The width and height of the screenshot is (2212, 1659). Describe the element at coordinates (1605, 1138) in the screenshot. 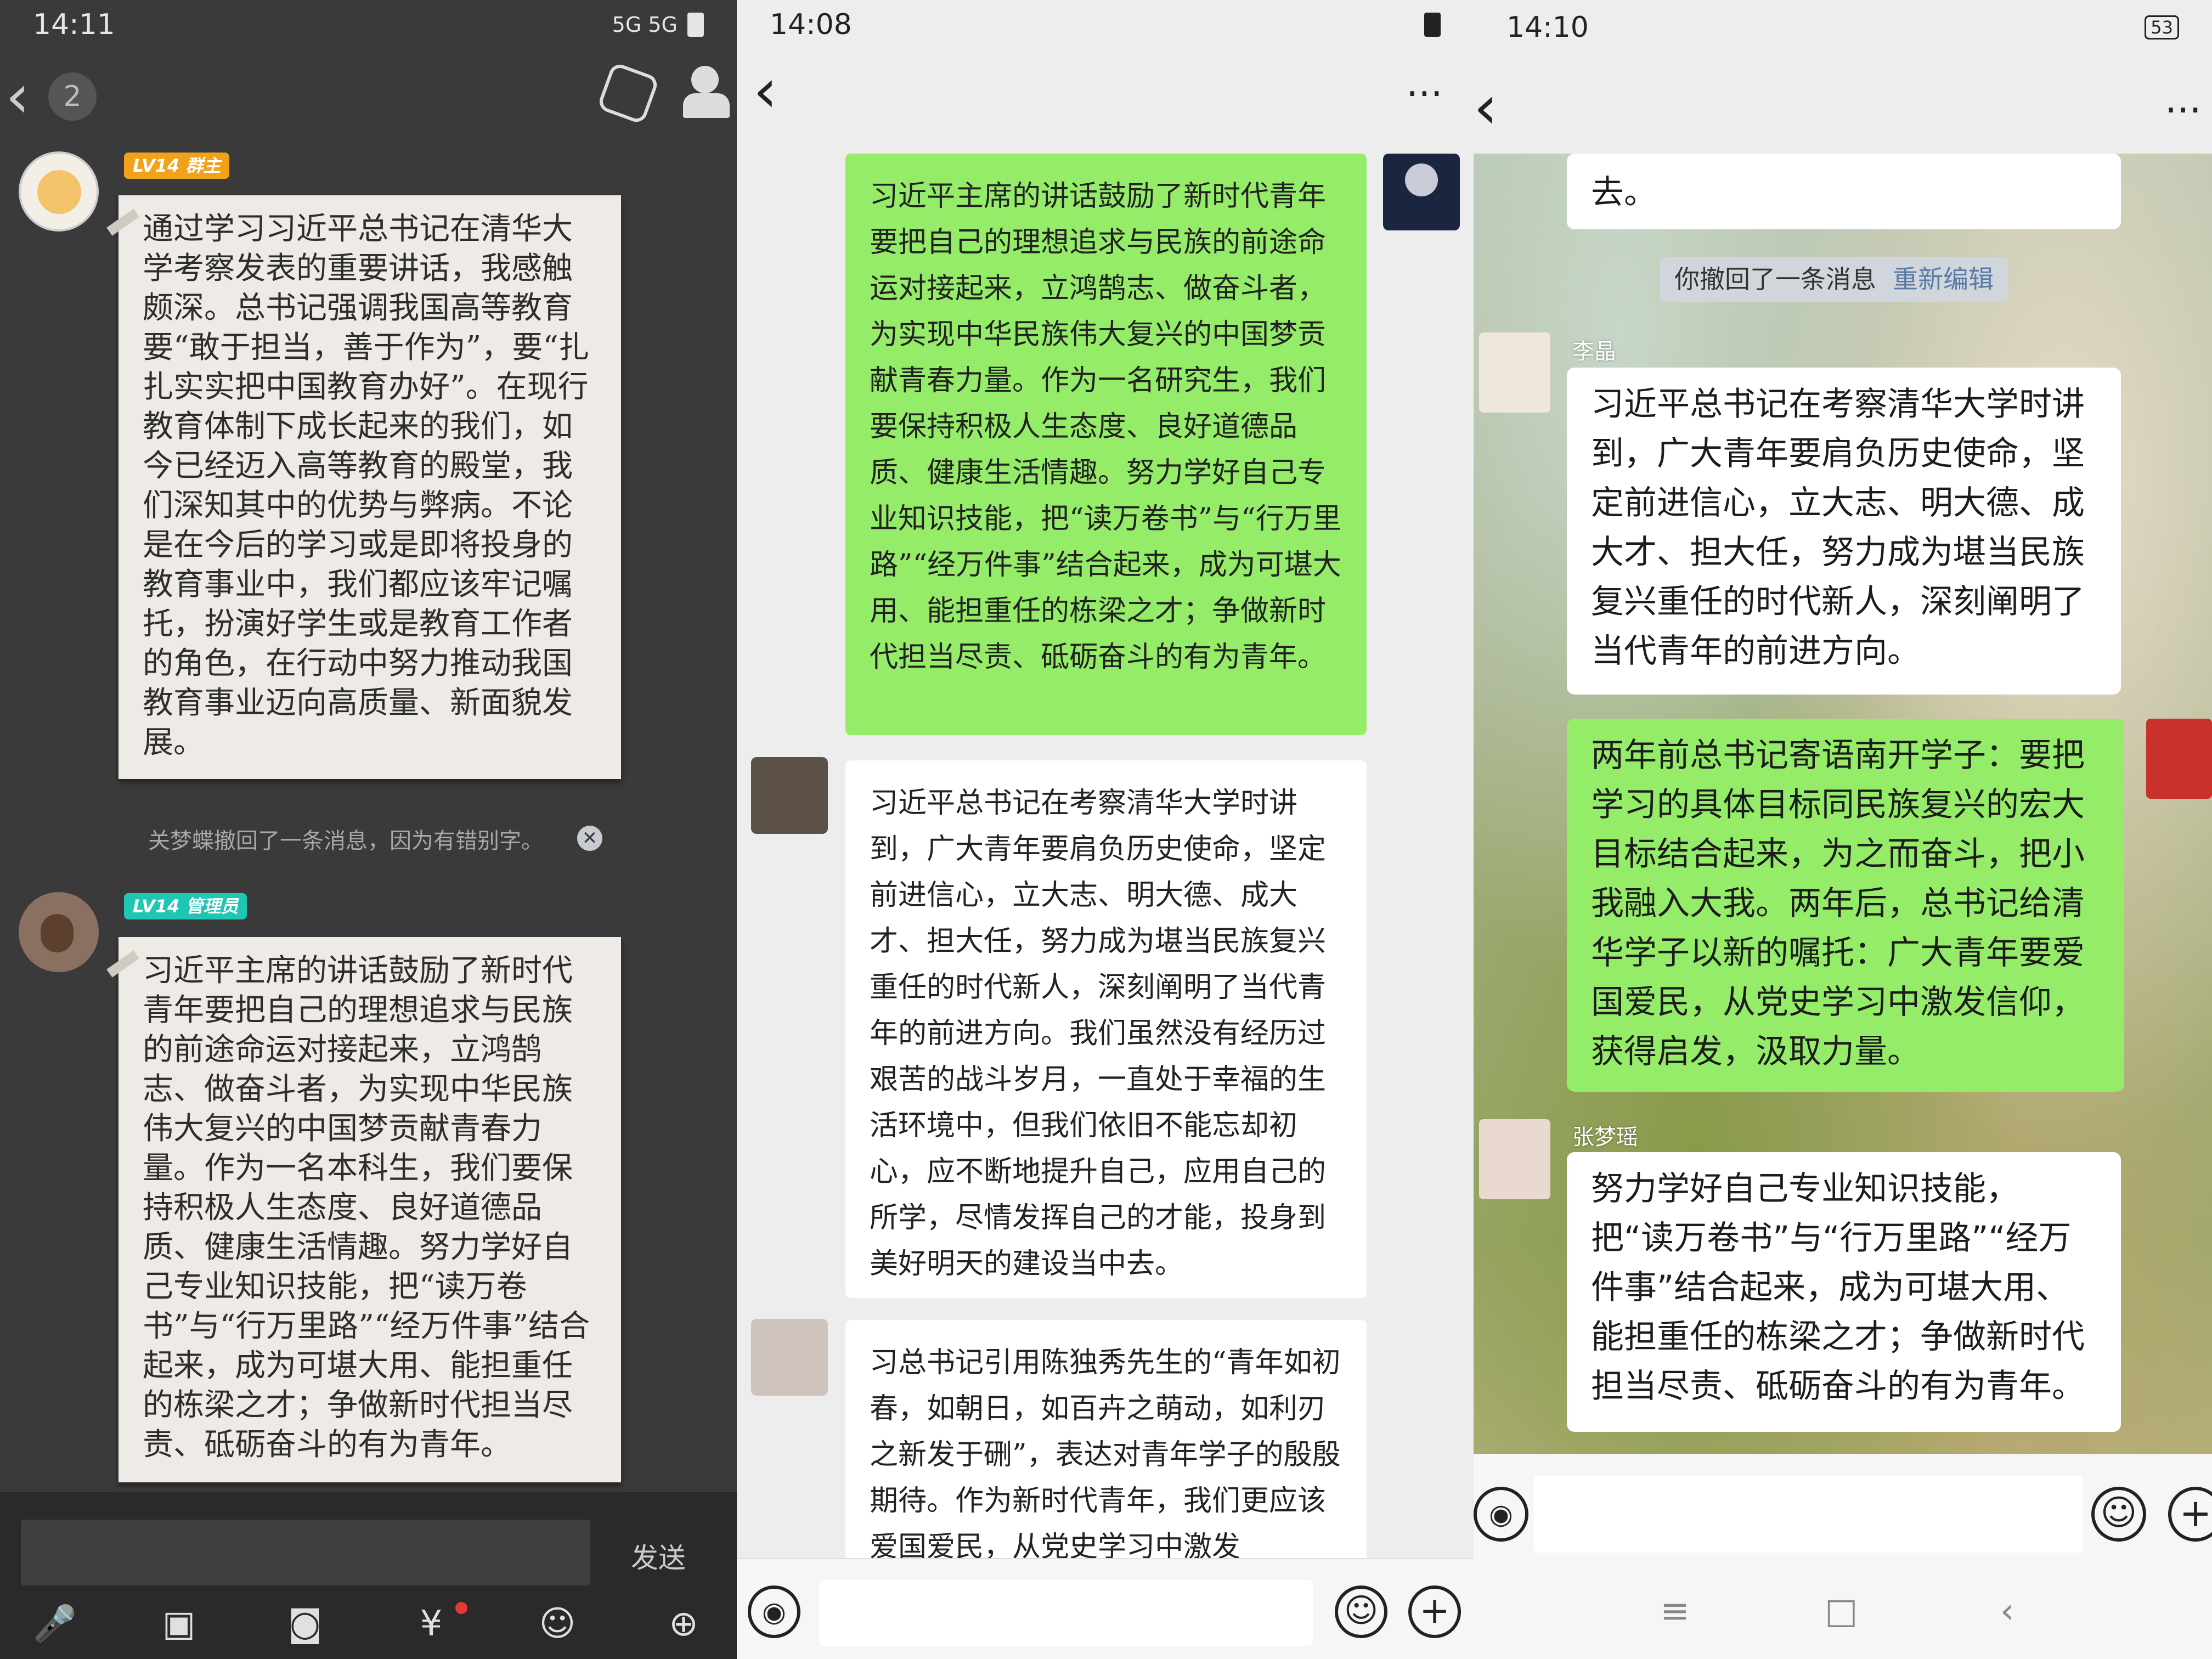

I see `sender-nickname: 张梦瑶` at that location.